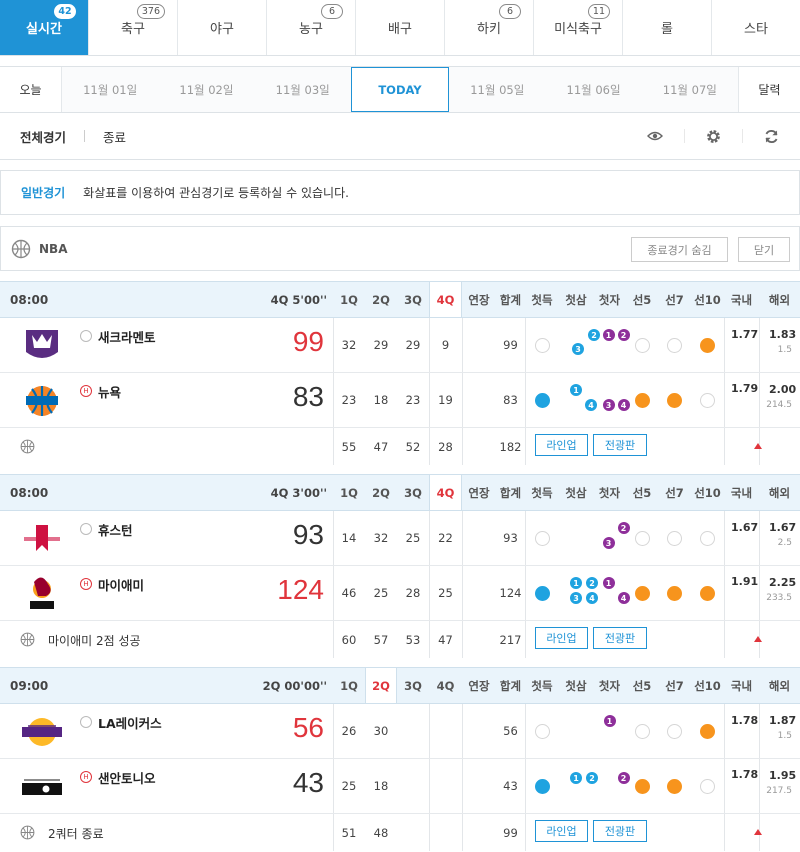 The height and width of the screenshot is (852, 800). What do you see at coordinates (779, 598) in the screenshot?
I see `overseas-handicap: 233.5` at bounding box center [779, 598].